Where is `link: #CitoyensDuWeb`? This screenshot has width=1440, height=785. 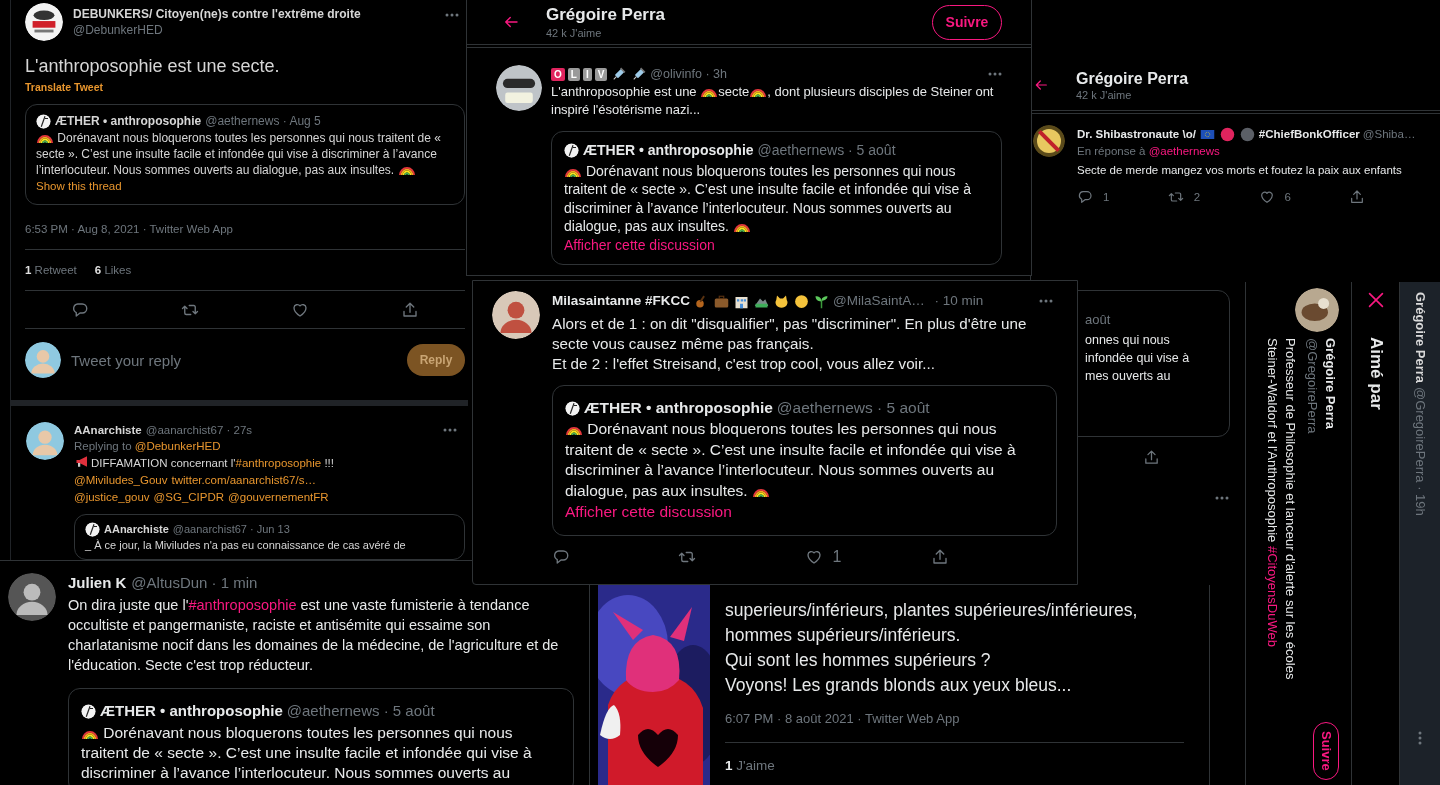 link: #CitoyensDuWeb is located at coordinates (1272, 596).